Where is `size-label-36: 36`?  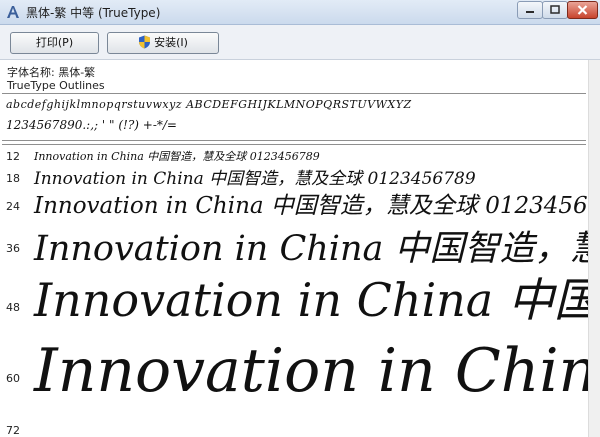 size-label-36: 36 is located at coordinates (13, 248).